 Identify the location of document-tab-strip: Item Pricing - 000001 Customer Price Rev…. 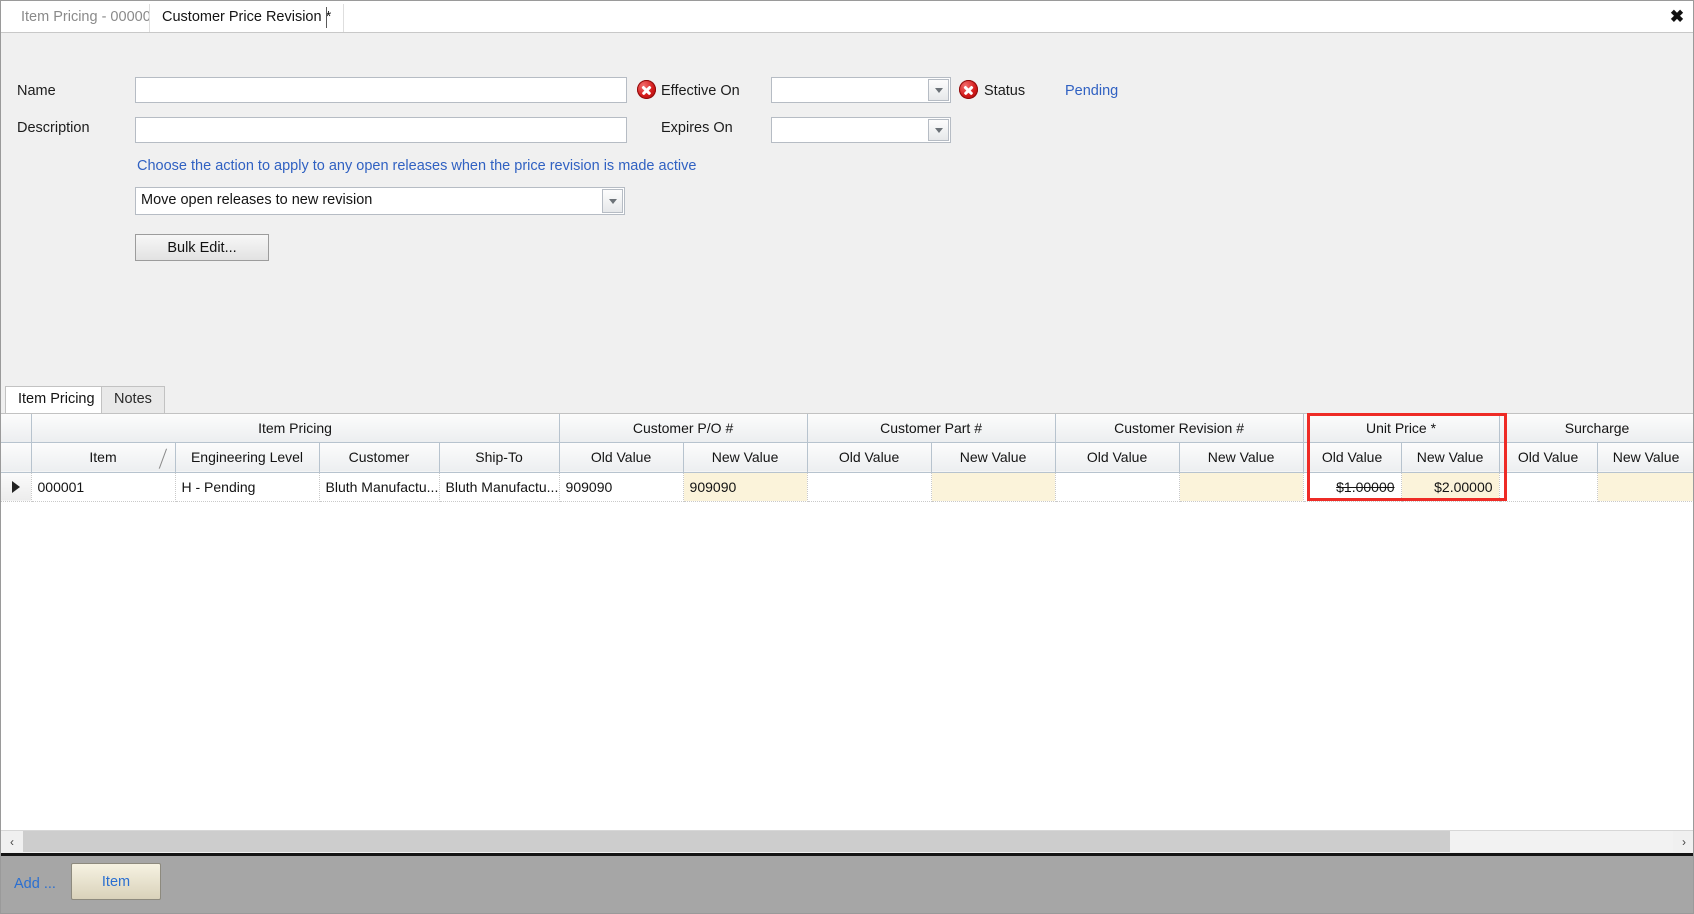
(847, 17).